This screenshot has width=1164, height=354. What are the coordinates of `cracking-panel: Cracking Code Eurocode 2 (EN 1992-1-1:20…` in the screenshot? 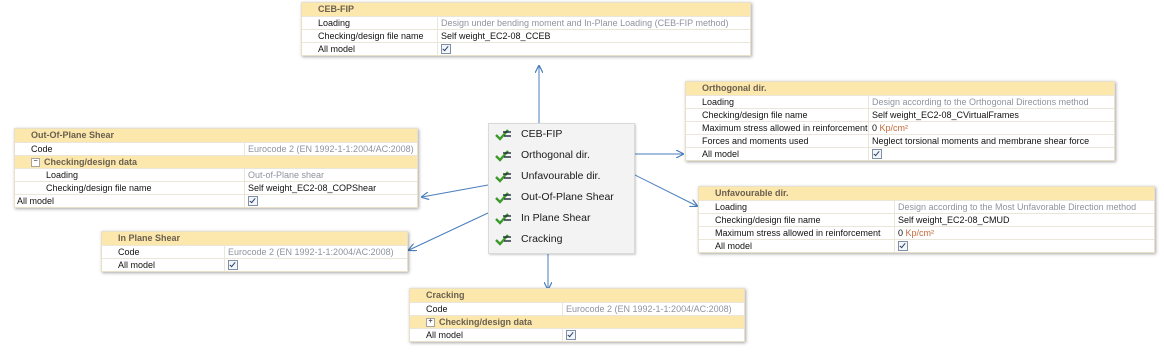 It's located at (577, 315).